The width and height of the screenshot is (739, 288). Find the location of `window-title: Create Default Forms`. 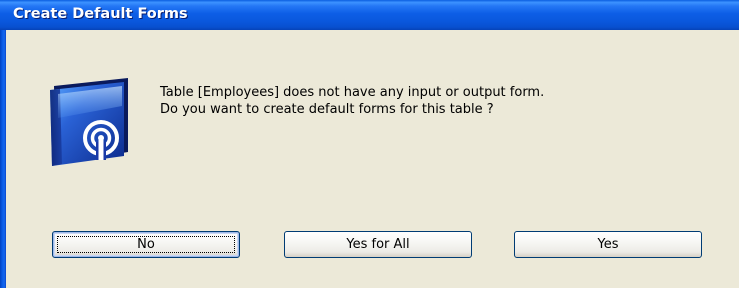

window-title: Create Default Forms is located at coordinates (100, 14).